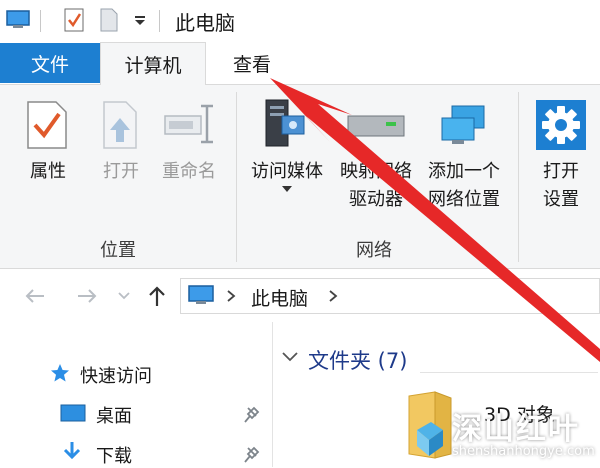 This screenshot has width=600, height=468. I want to click on watermark-url: shenshanhongye.com, so click(523, 451).